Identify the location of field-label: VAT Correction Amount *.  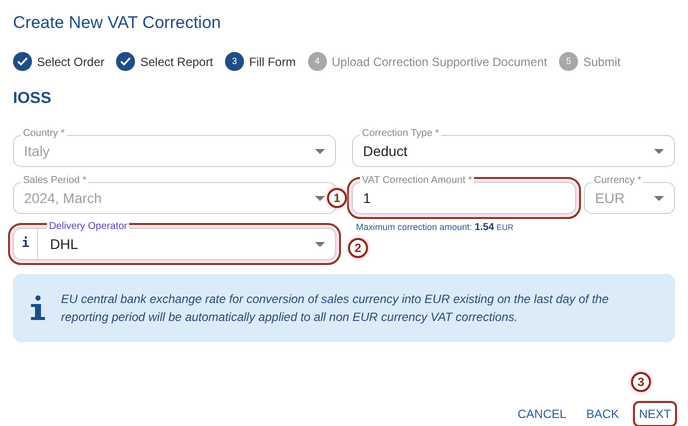
(417, 181).